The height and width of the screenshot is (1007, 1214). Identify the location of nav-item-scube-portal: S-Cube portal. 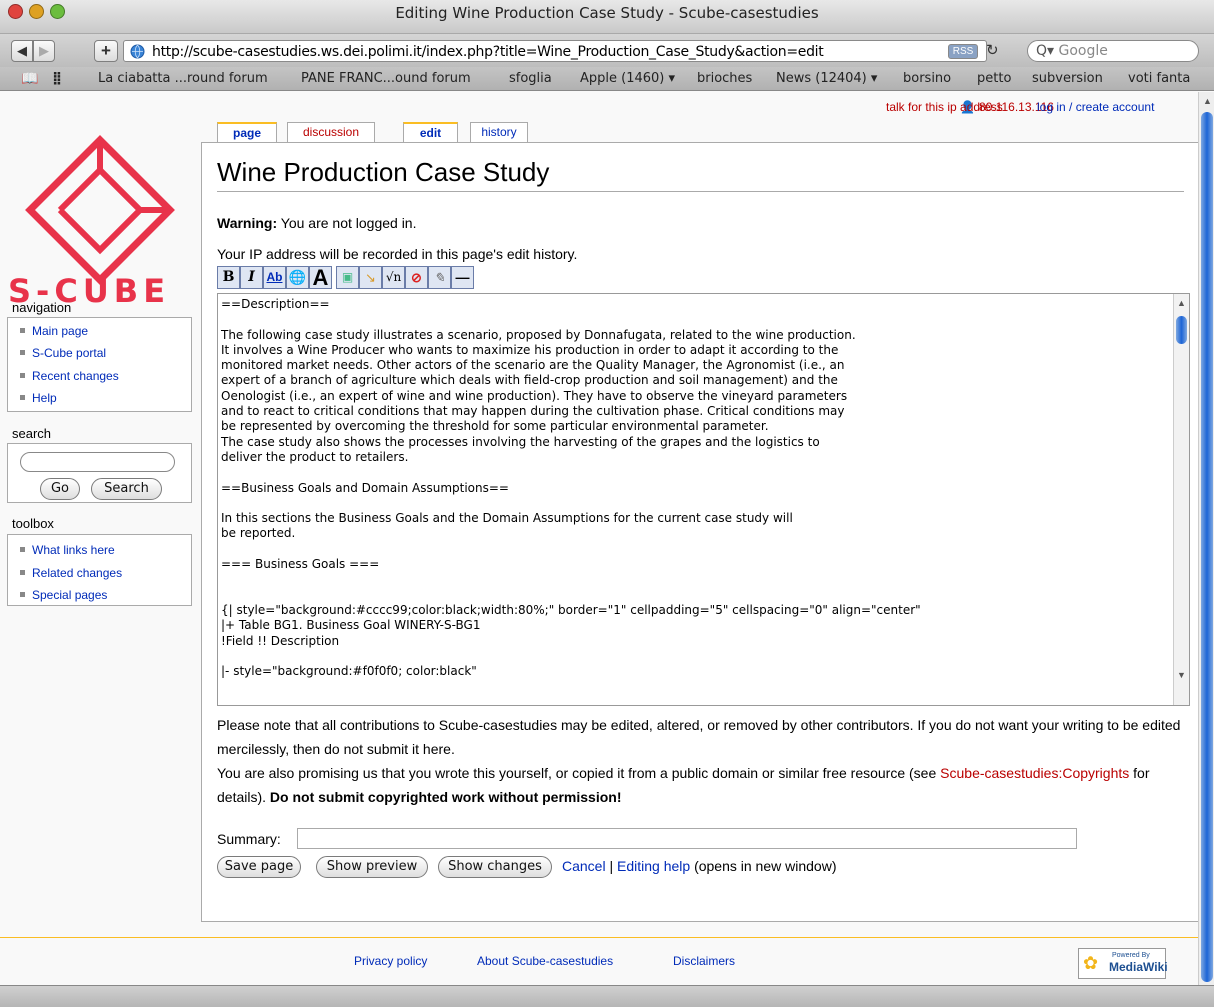
(63, 353).